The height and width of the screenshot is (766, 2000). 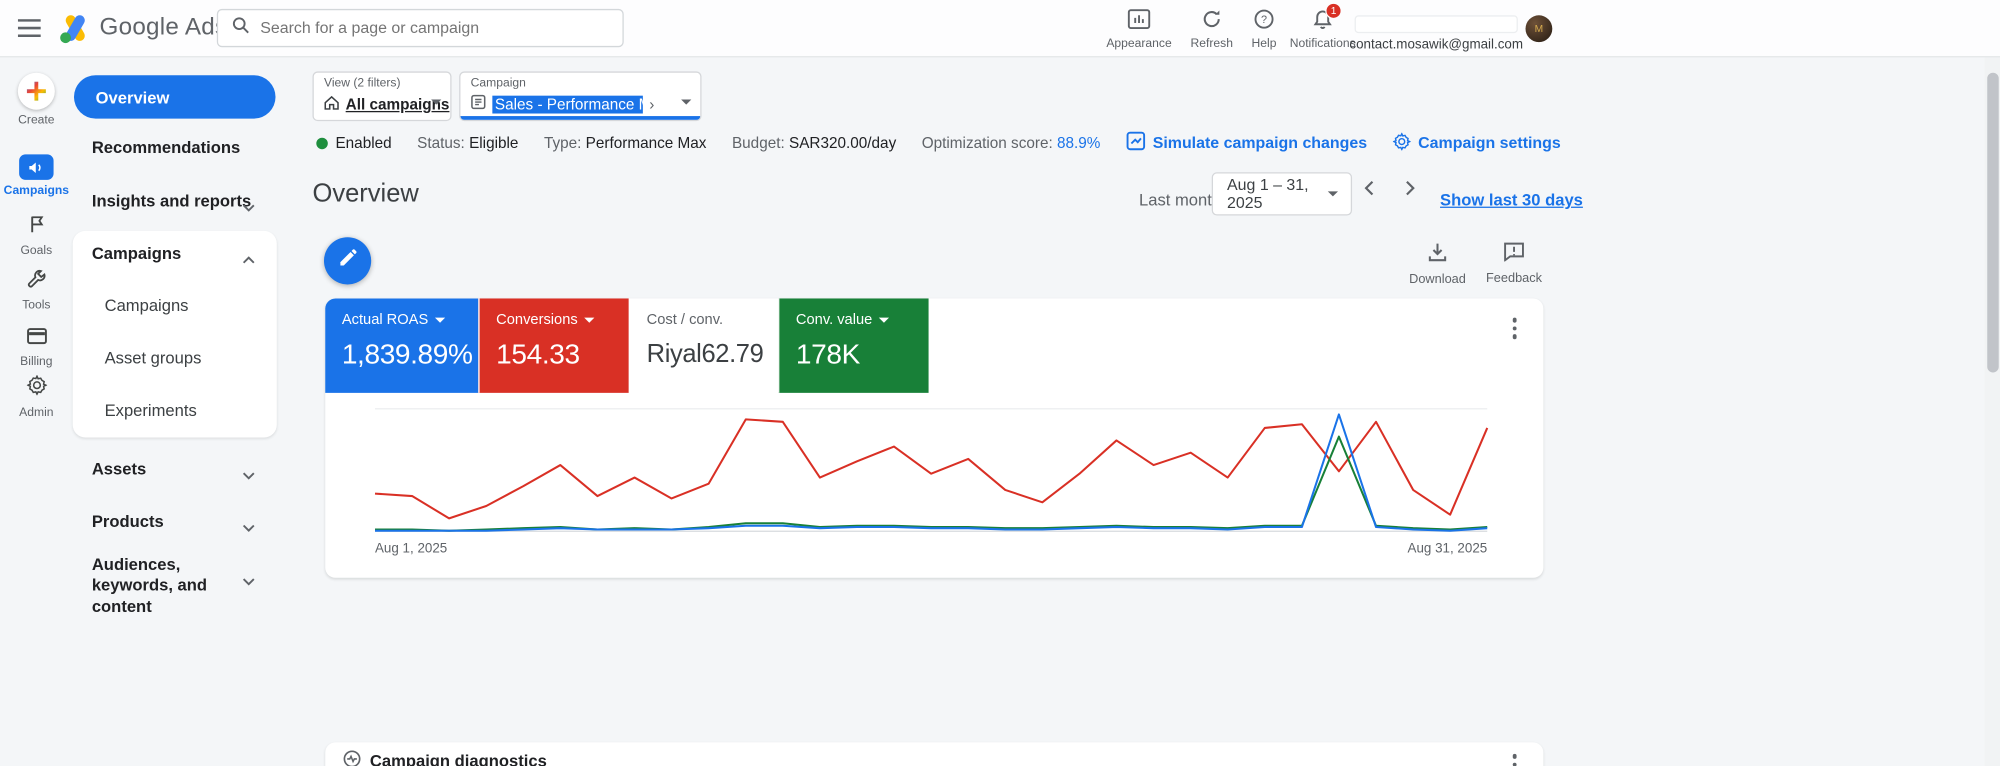 I want to click on period-label: Last month, so click(x=1180, y=200).